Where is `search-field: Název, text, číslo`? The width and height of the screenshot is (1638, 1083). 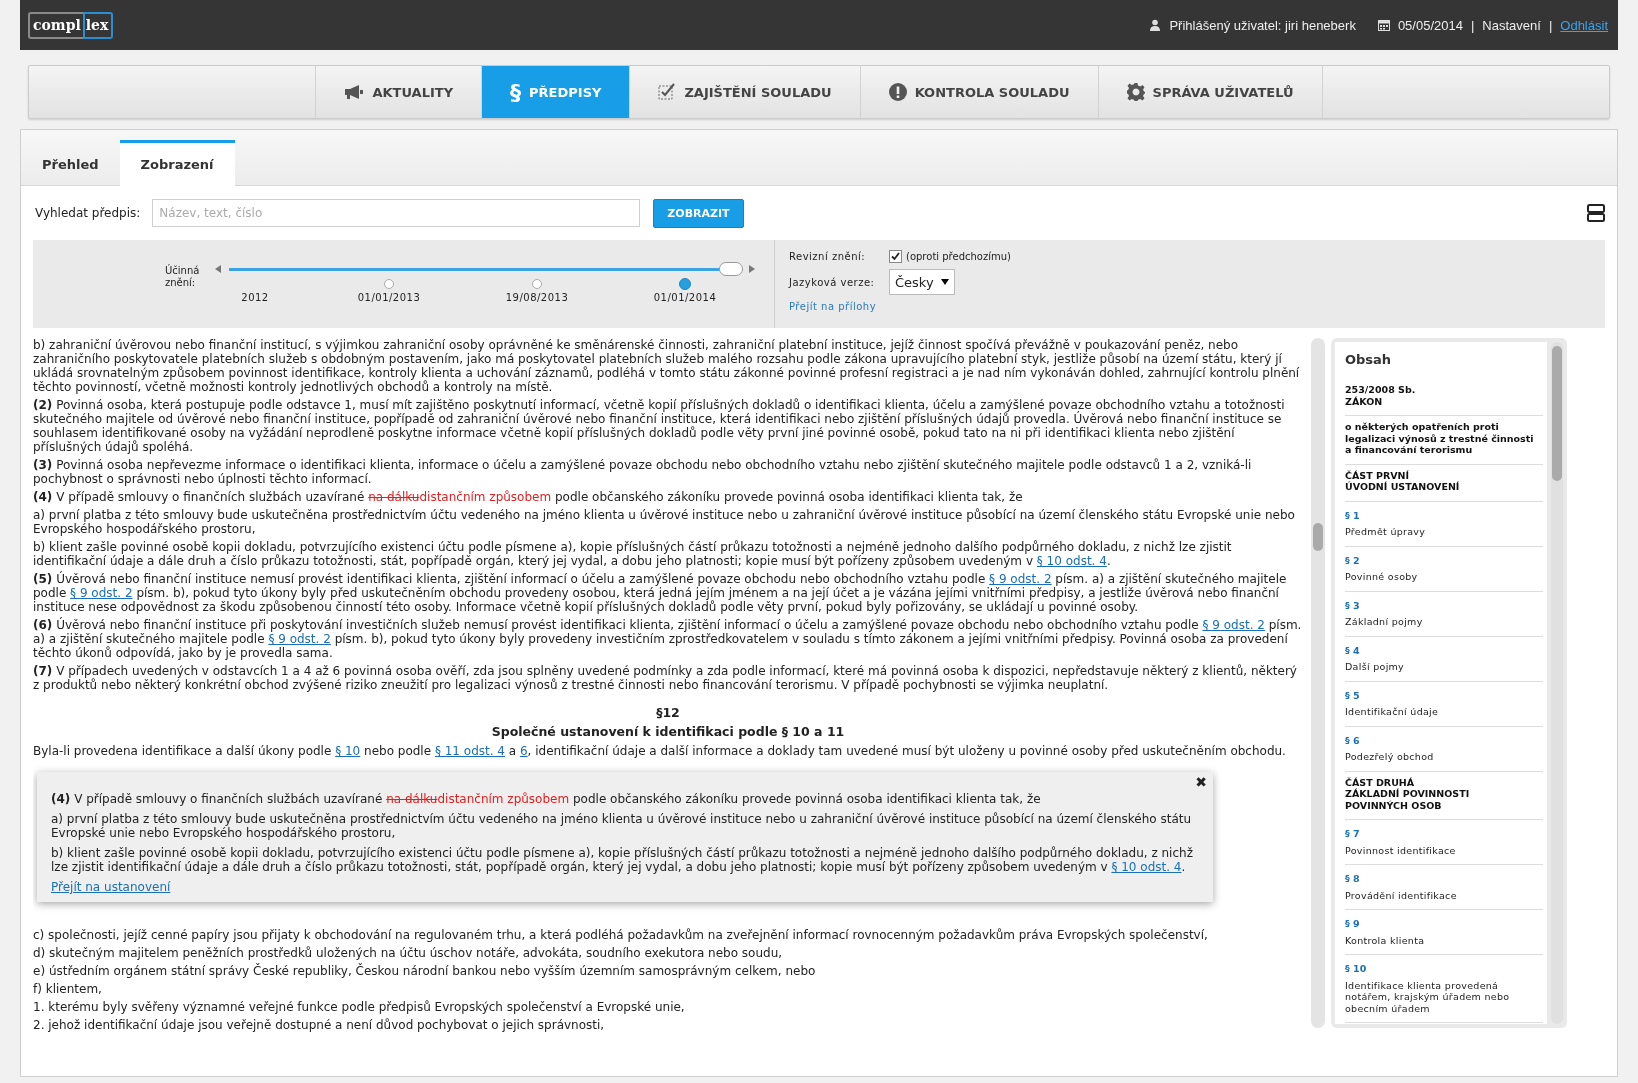
search-field: Název, text, číslo is located at coordinates (396, 213).